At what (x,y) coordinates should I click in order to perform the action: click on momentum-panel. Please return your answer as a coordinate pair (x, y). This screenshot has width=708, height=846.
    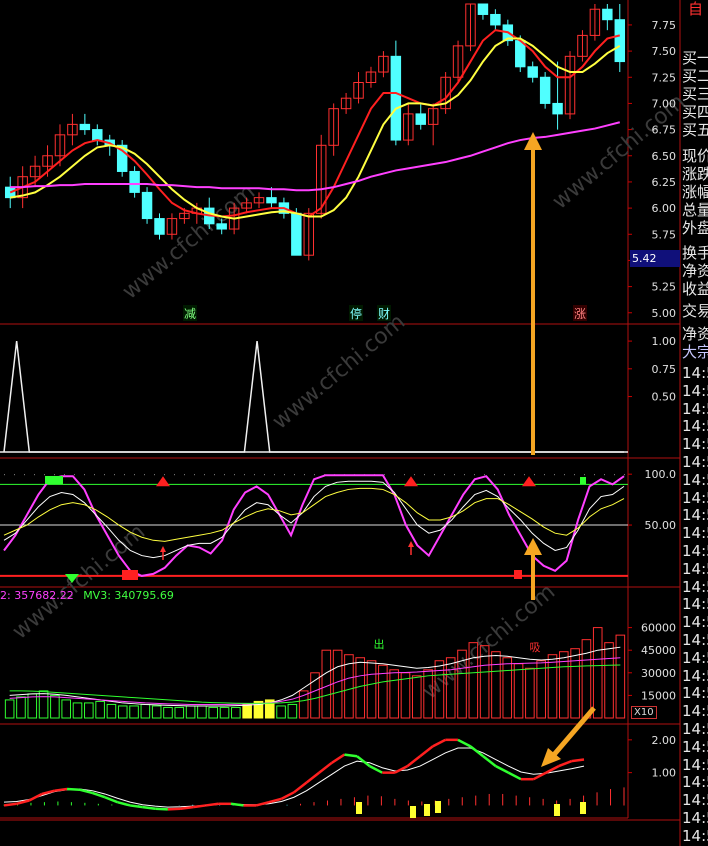
    Looking at the image, I should click on (314, 778).